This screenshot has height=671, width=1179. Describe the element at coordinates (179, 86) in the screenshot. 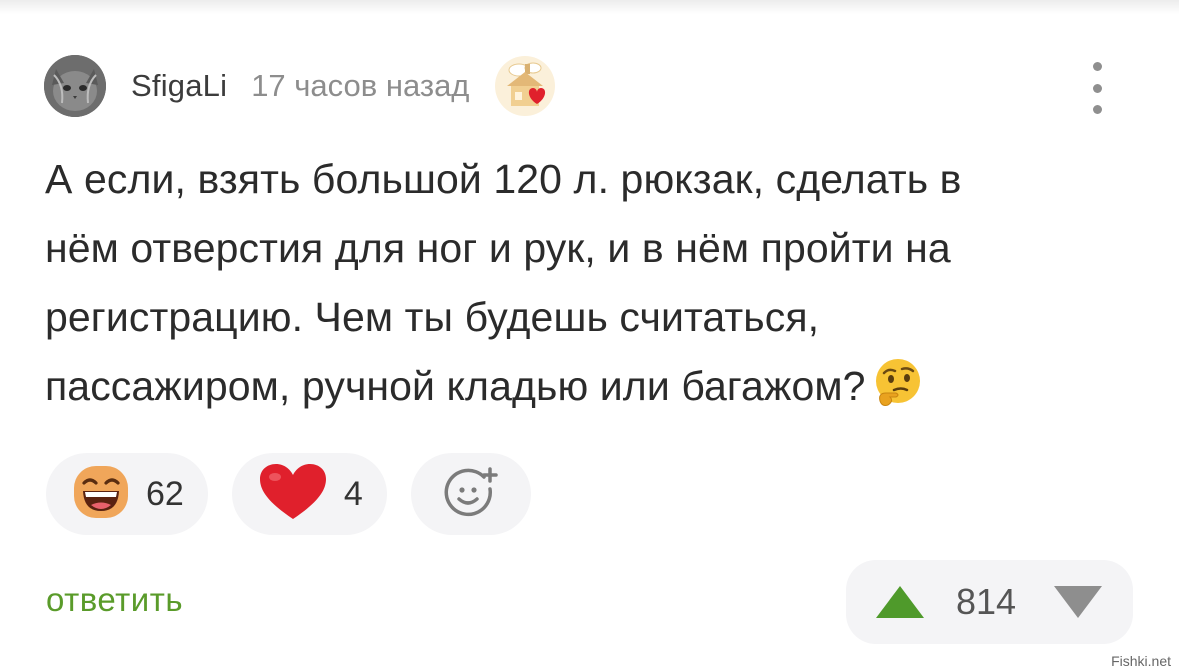

I see `author-name: SfigaLi` at that location.